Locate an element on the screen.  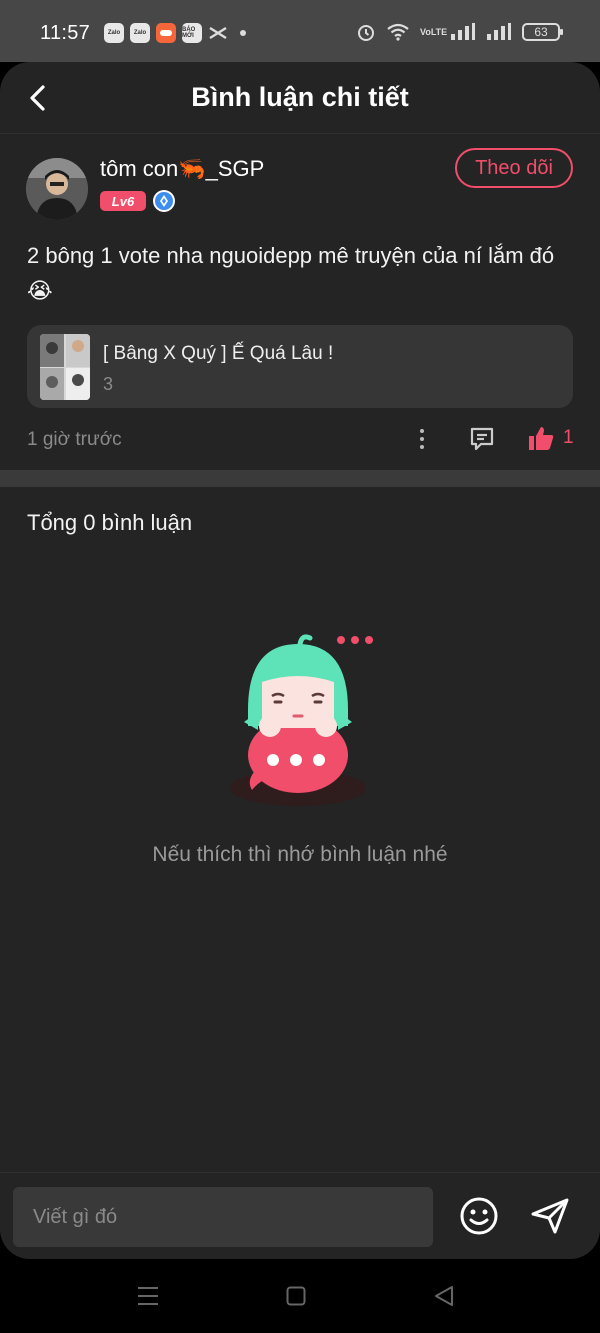
system-icons: VoLTE 63 is located at coordinates (459, 32).